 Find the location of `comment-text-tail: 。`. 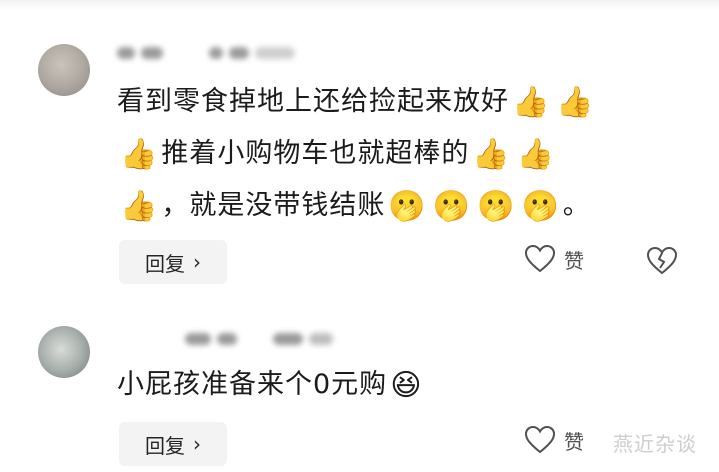

comment-text-tail: 。 is located at coordinates (576, 205).